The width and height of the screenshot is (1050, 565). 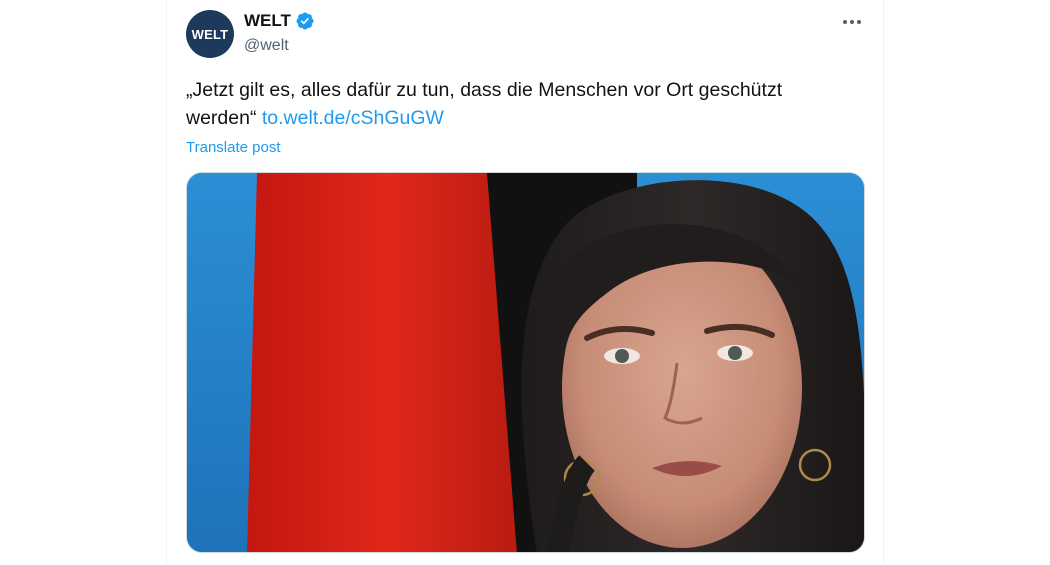 I want to click on handle: @welt, so click(x=266, y=46).